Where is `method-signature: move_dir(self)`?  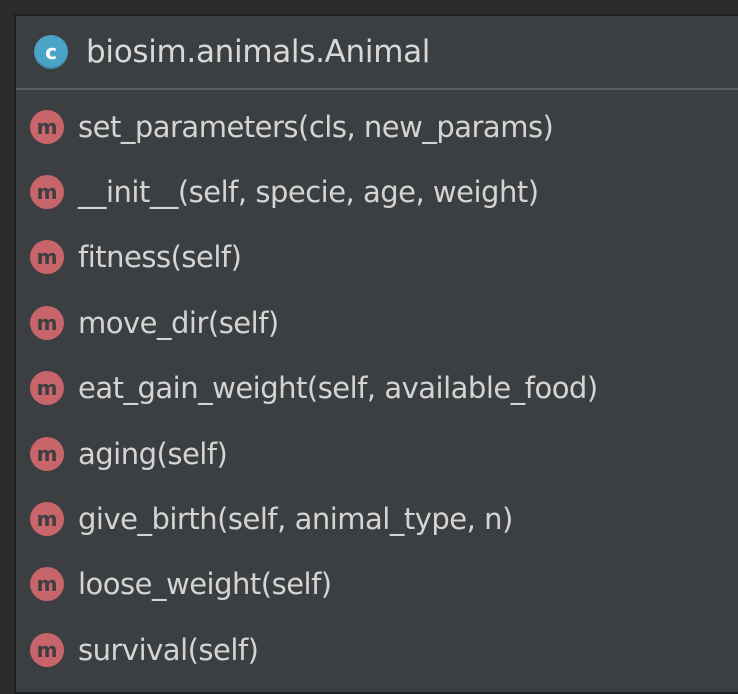
method-signature: move_dir(self) is located at coordinates (178, 322).